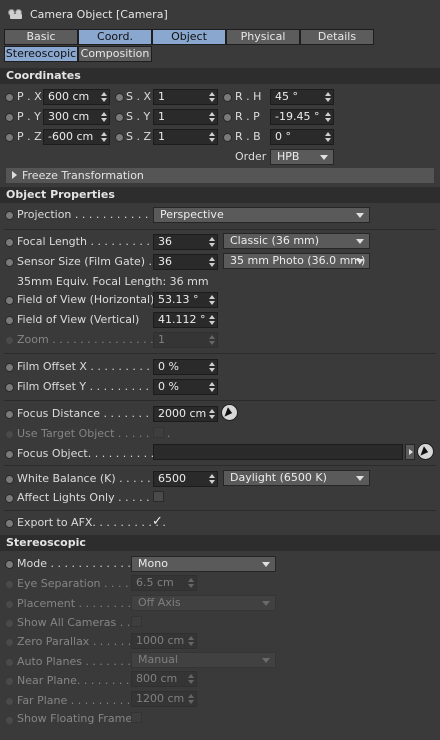  Describe the element at coordinates (90, 214) in the screenshot. I see `projection-label: Projection . . . . . . . . . . . . .` at that location.